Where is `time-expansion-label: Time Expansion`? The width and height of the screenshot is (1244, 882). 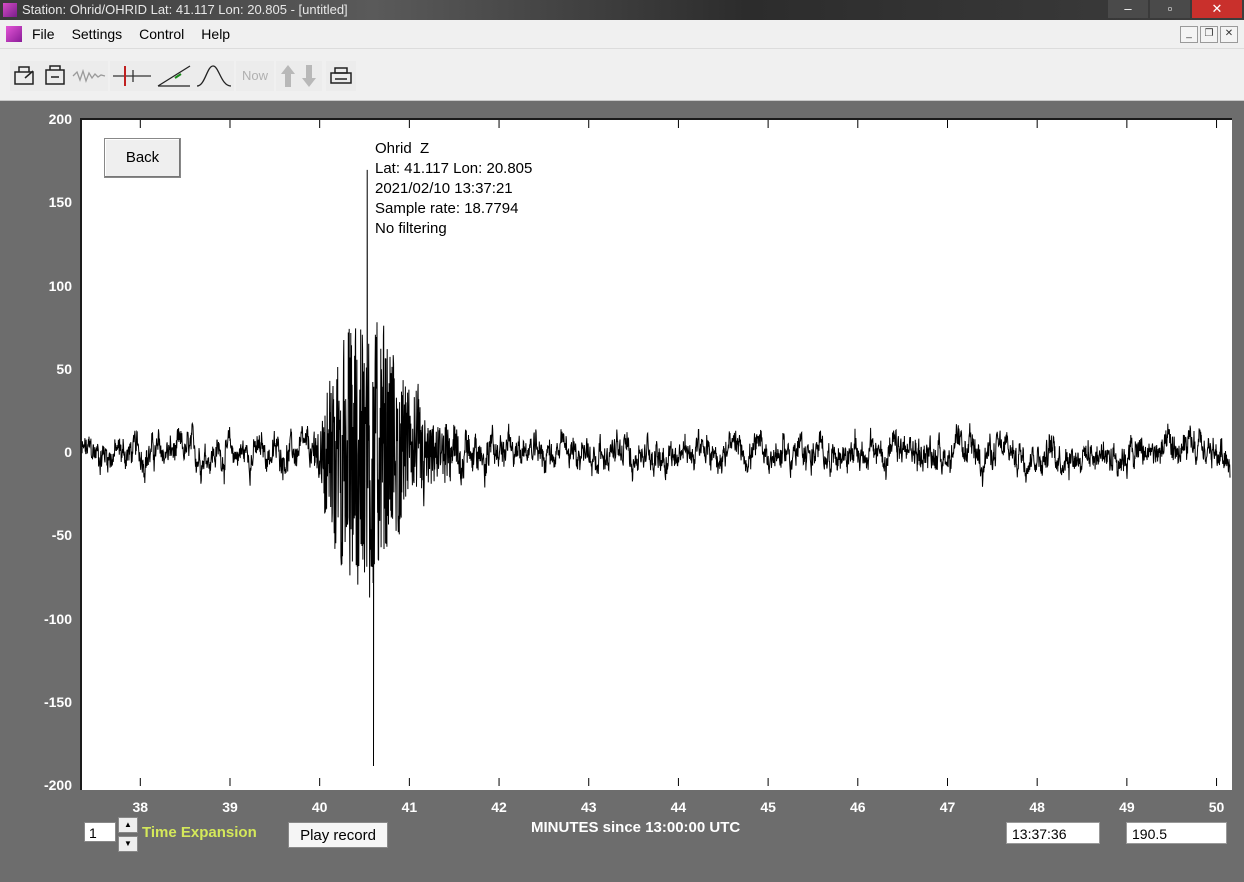
time-expansion-label: Time Expansion is located at coordinates (199, 832).